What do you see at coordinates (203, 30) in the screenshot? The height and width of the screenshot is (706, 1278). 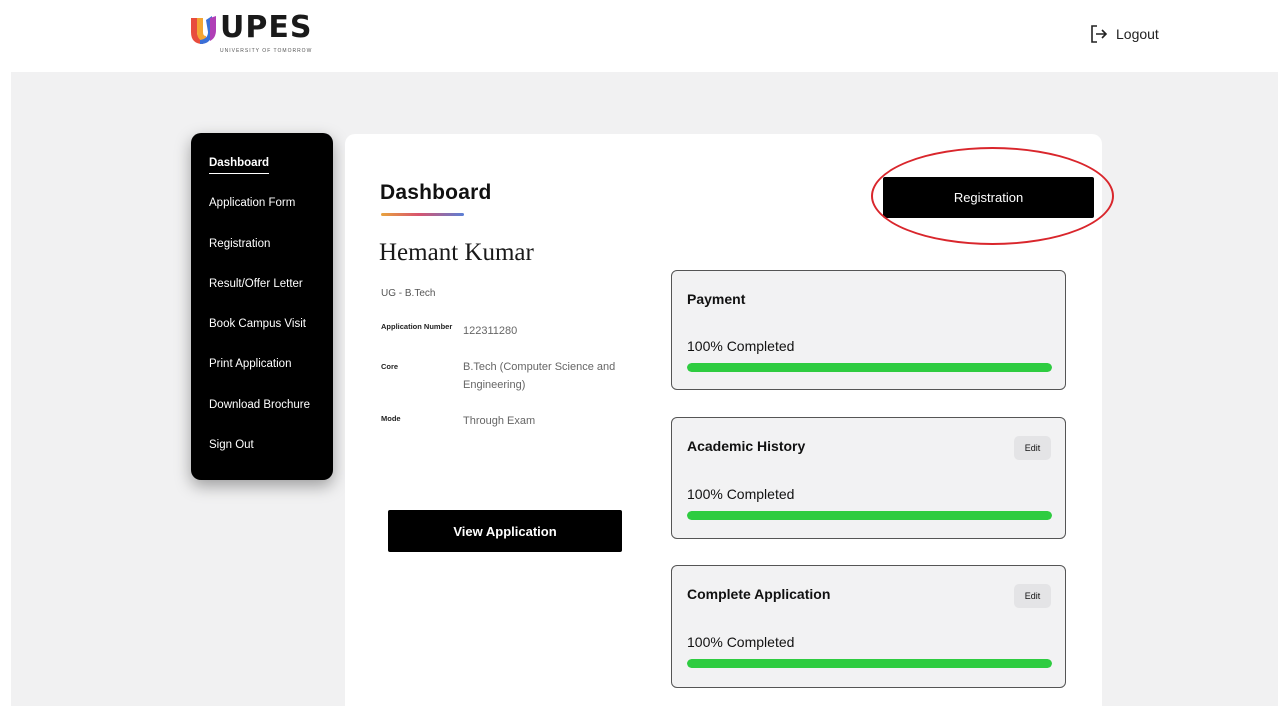 I see `logo-mark-icon` at bounding box center [203, 30].